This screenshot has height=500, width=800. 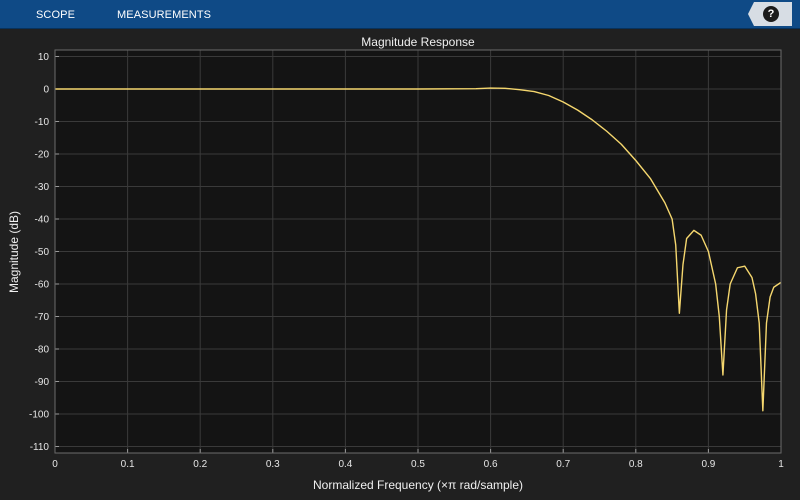 What do you see at coordinates (418, 464) in the screenshot?
I see `x-tick-label: 0.5` at bounding box center [418, 464].